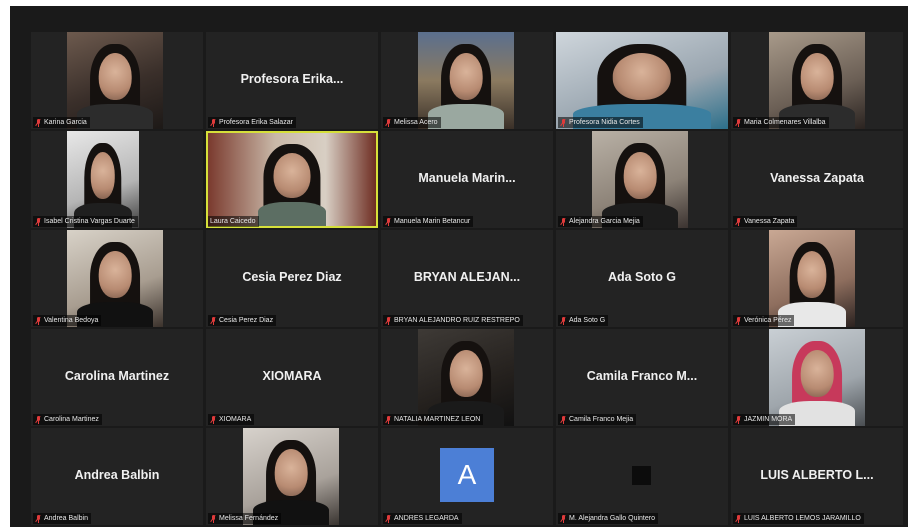 The width and height of the screenshot is (919, 531). Describe the element at coordinates (433, 419) in the screenshot. I see `participant-nameplate: NATALIA MARTINEZ LEON` at that location.